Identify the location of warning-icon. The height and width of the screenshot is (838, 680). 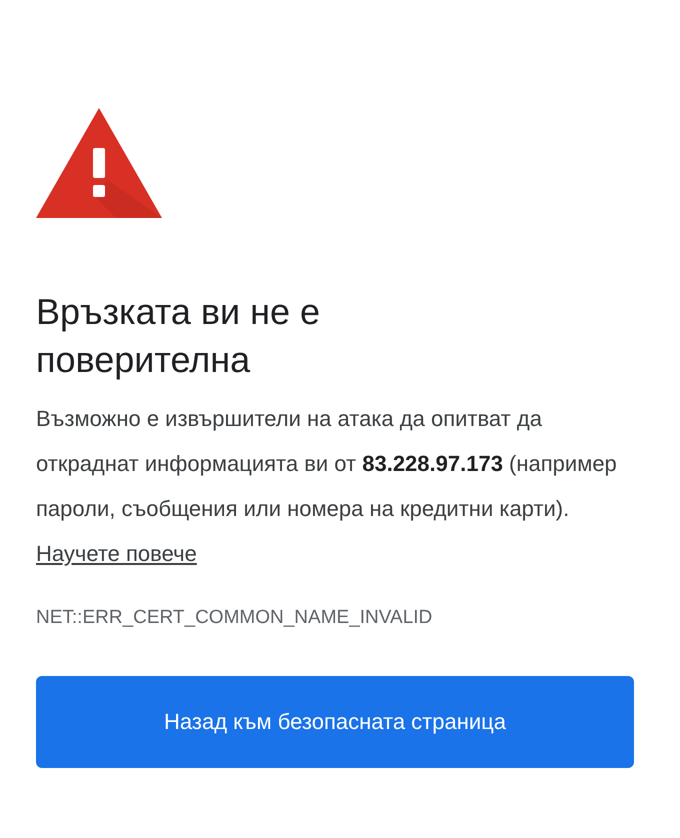
(99, 163).